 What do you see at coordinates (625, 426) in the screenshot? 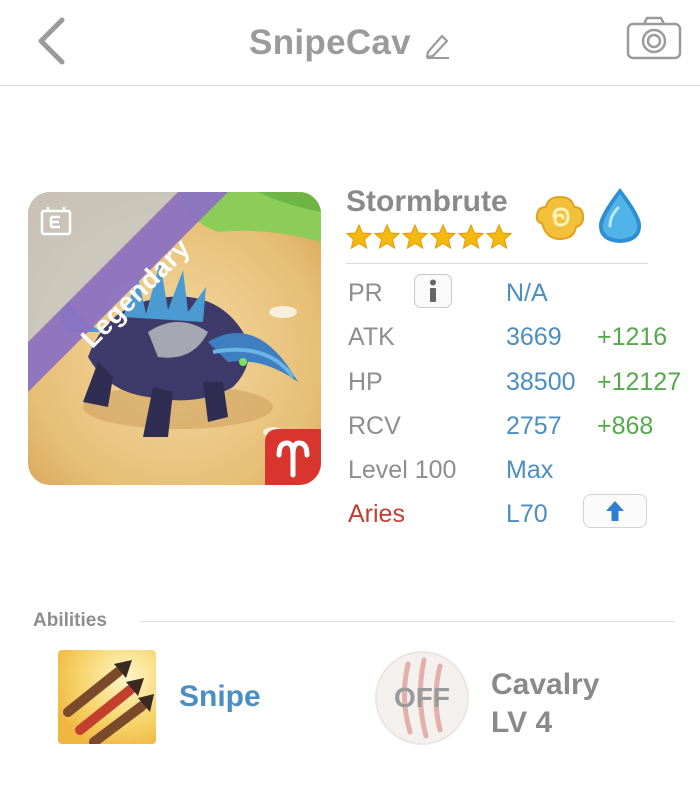
I see `stat-bonus-rcv: +868` at bounding box center [625, 426].